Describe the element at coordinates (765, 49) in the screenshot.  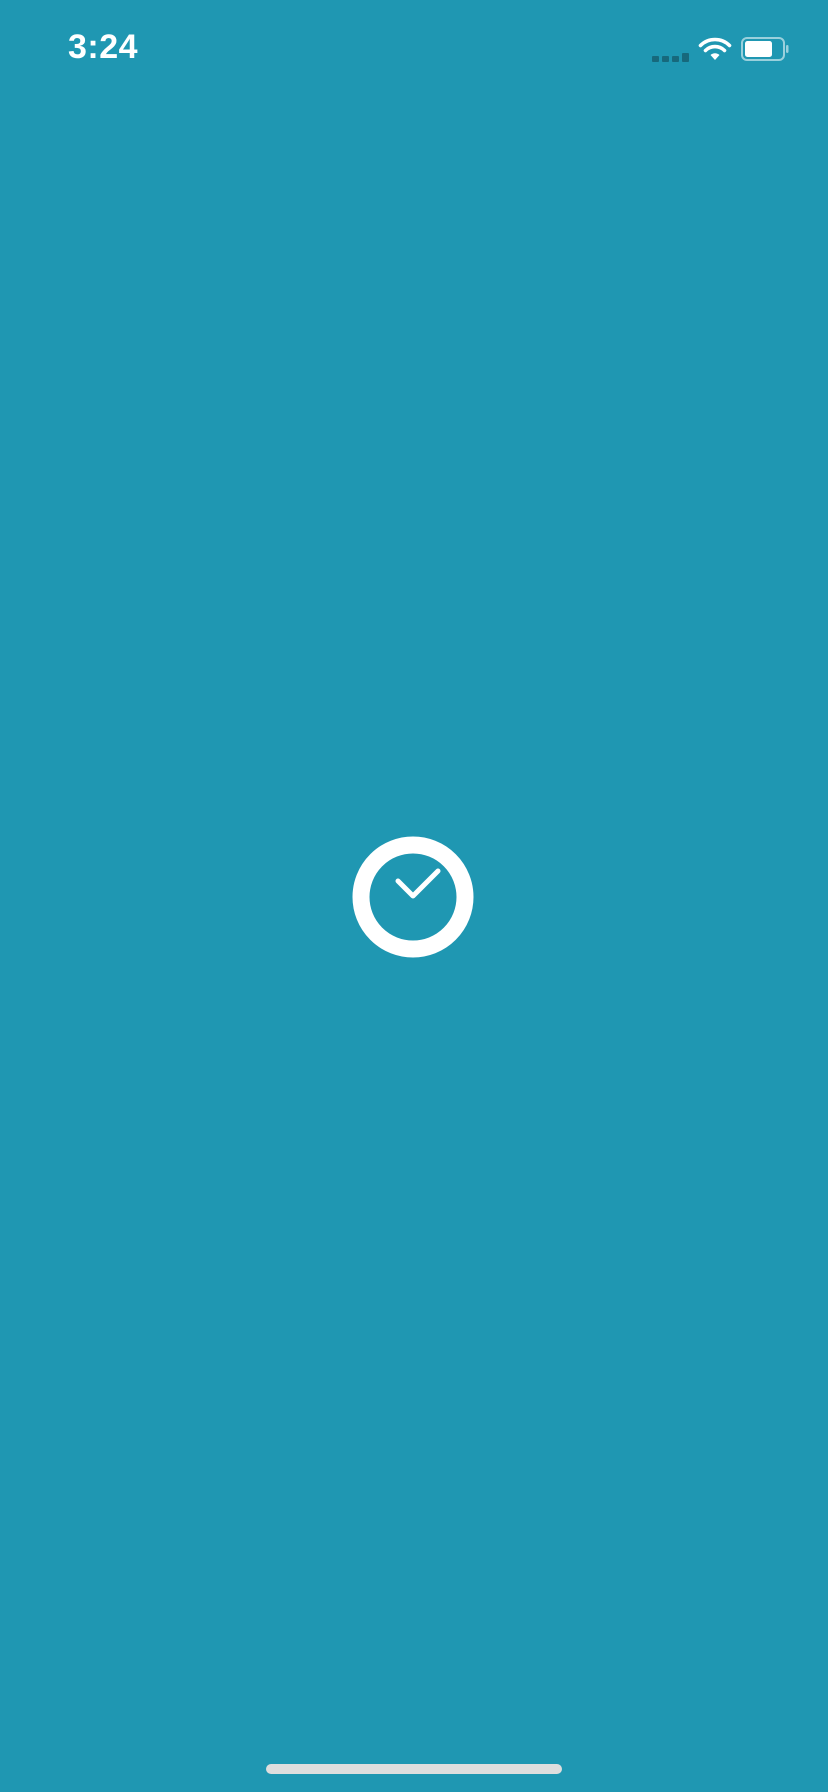
I see `battery-icon` at that location.